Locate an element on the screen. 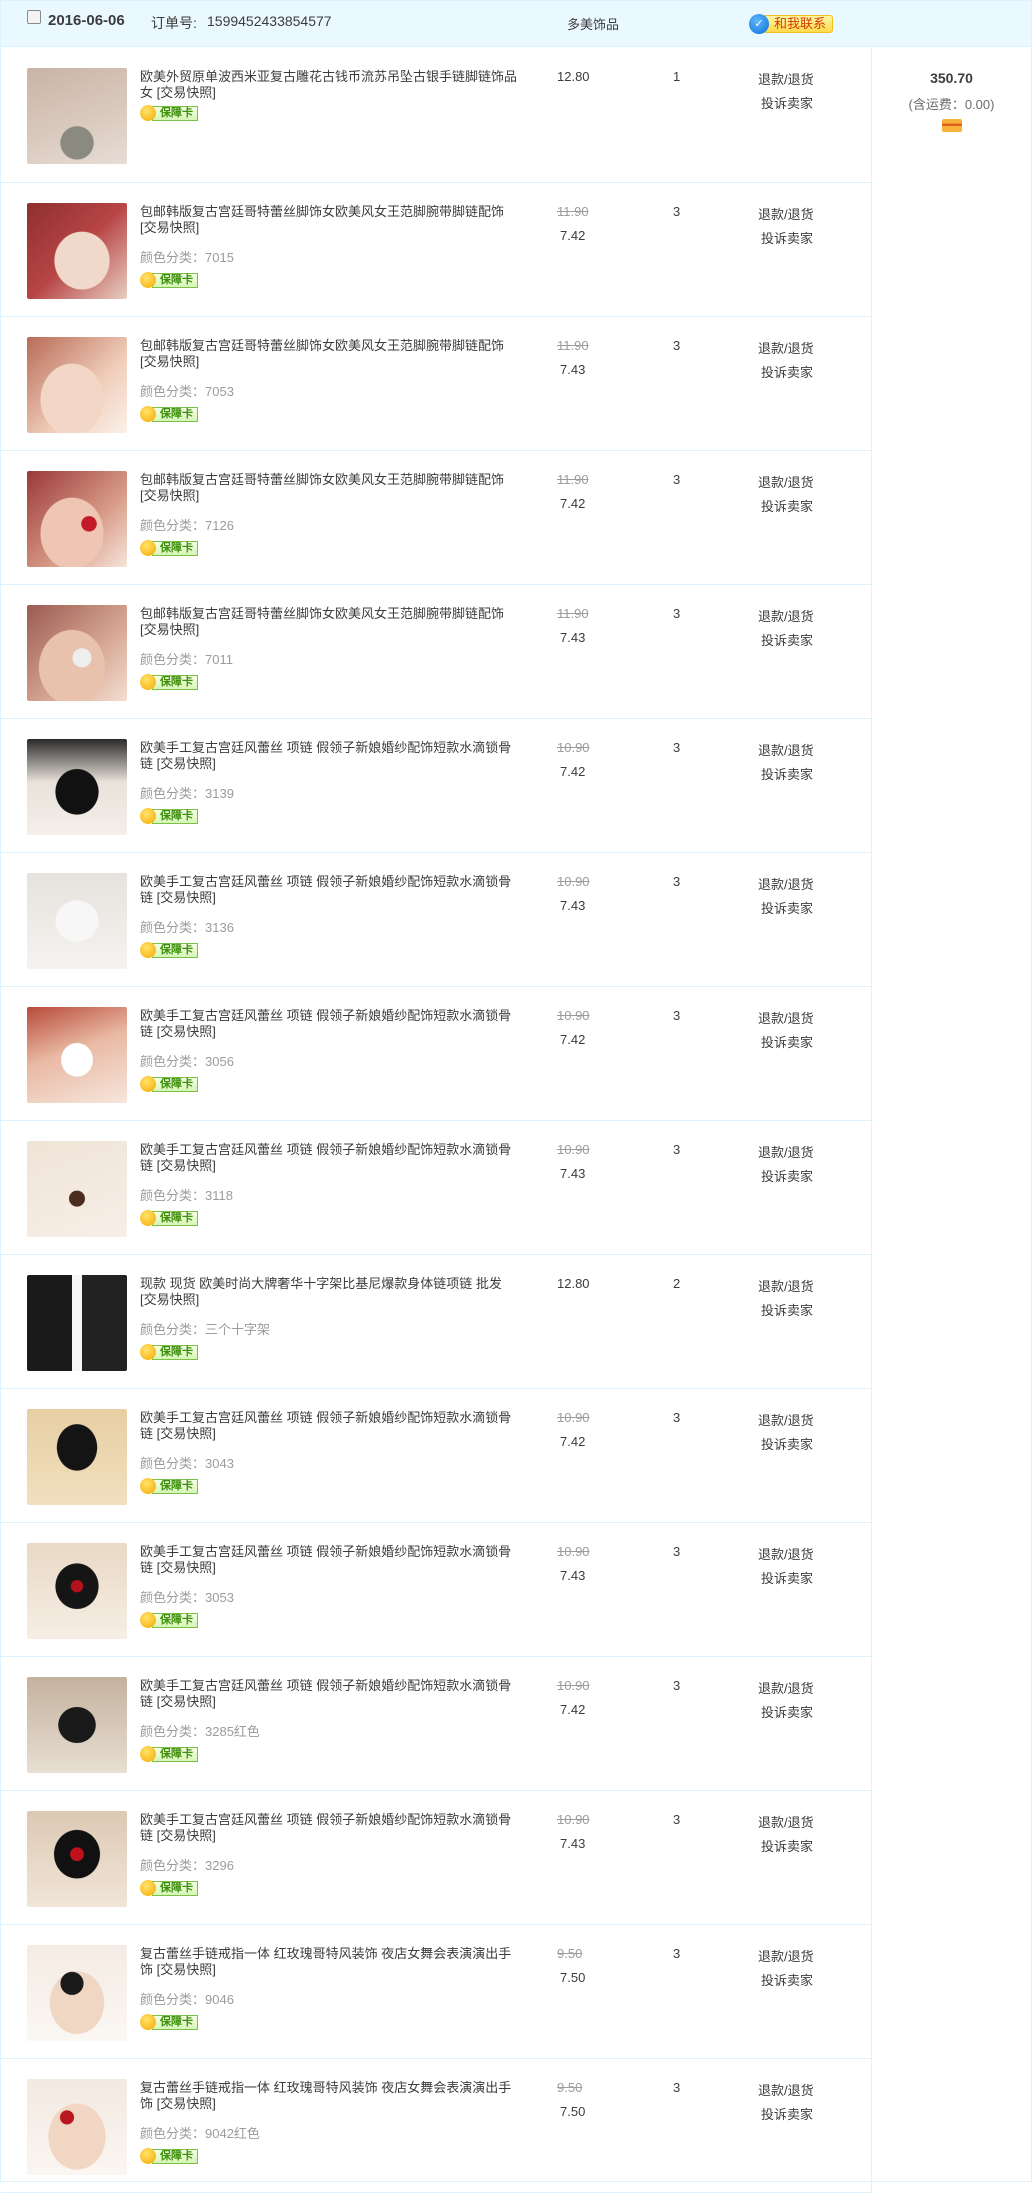 The height and width of the screenshot is (2193, 1034). product-sku: 颜色分类：7011 is located at coordinates (186, 659).